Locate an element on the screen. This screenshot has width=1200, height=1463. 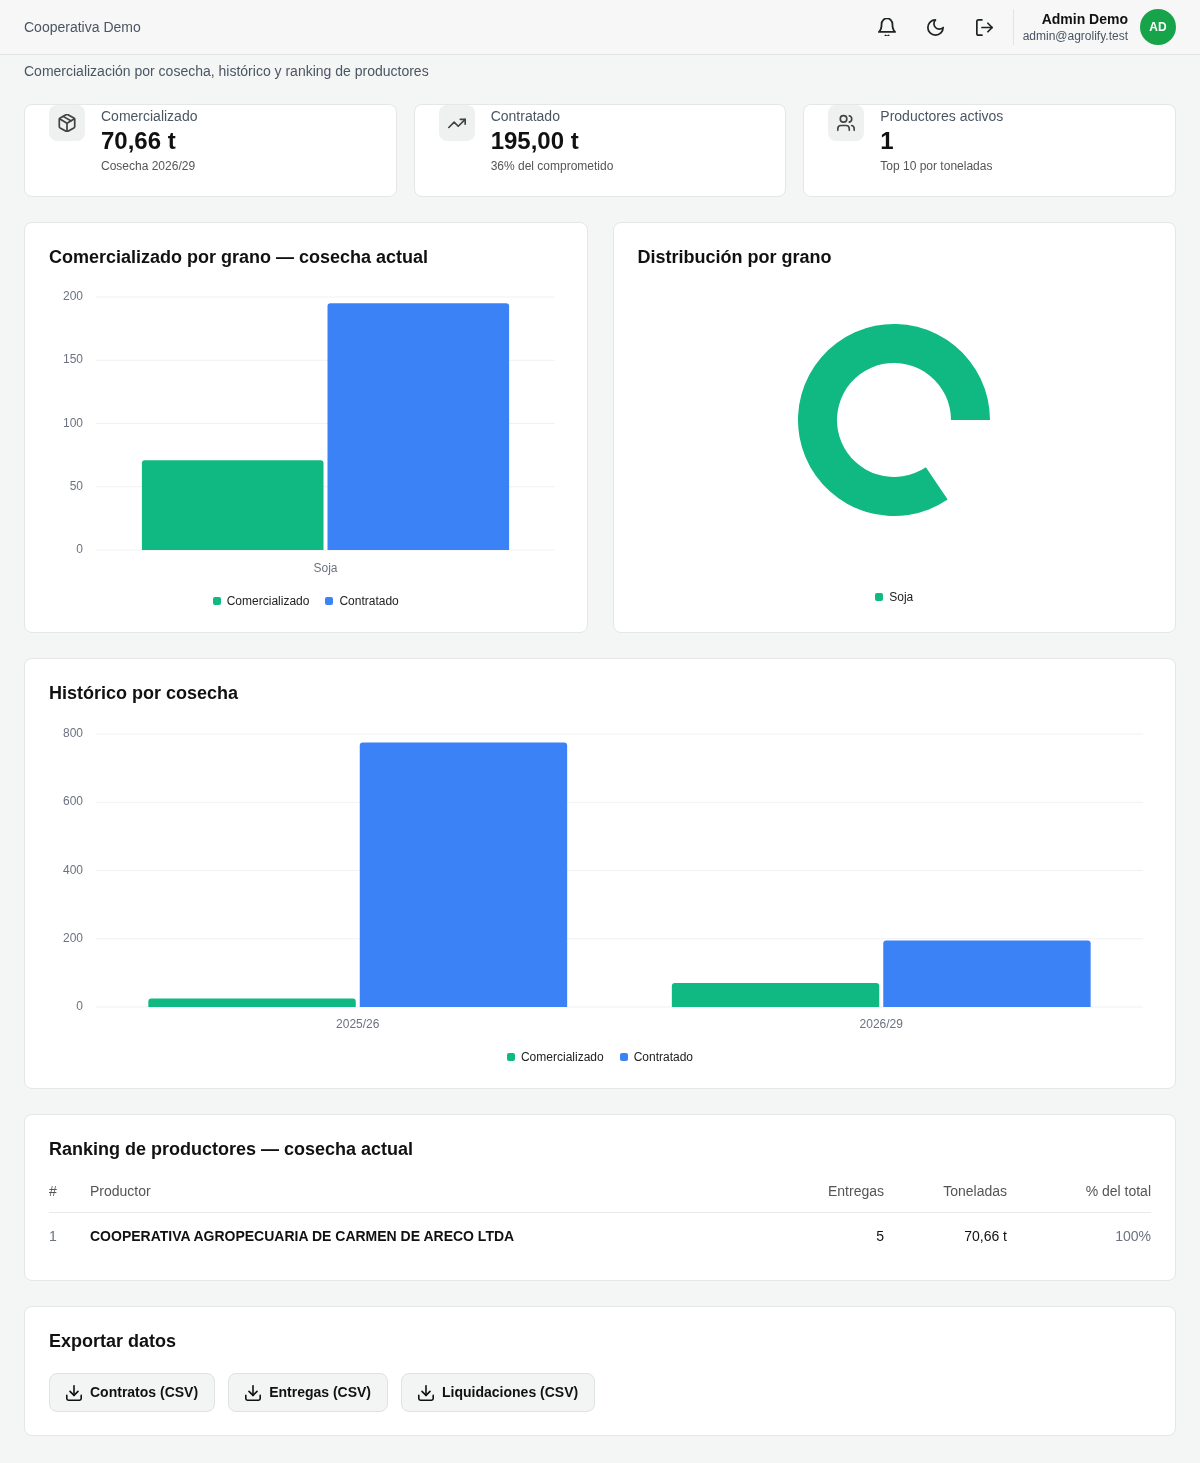
export-button: Contratos (CSV) is located at coordinates (132, 1392).